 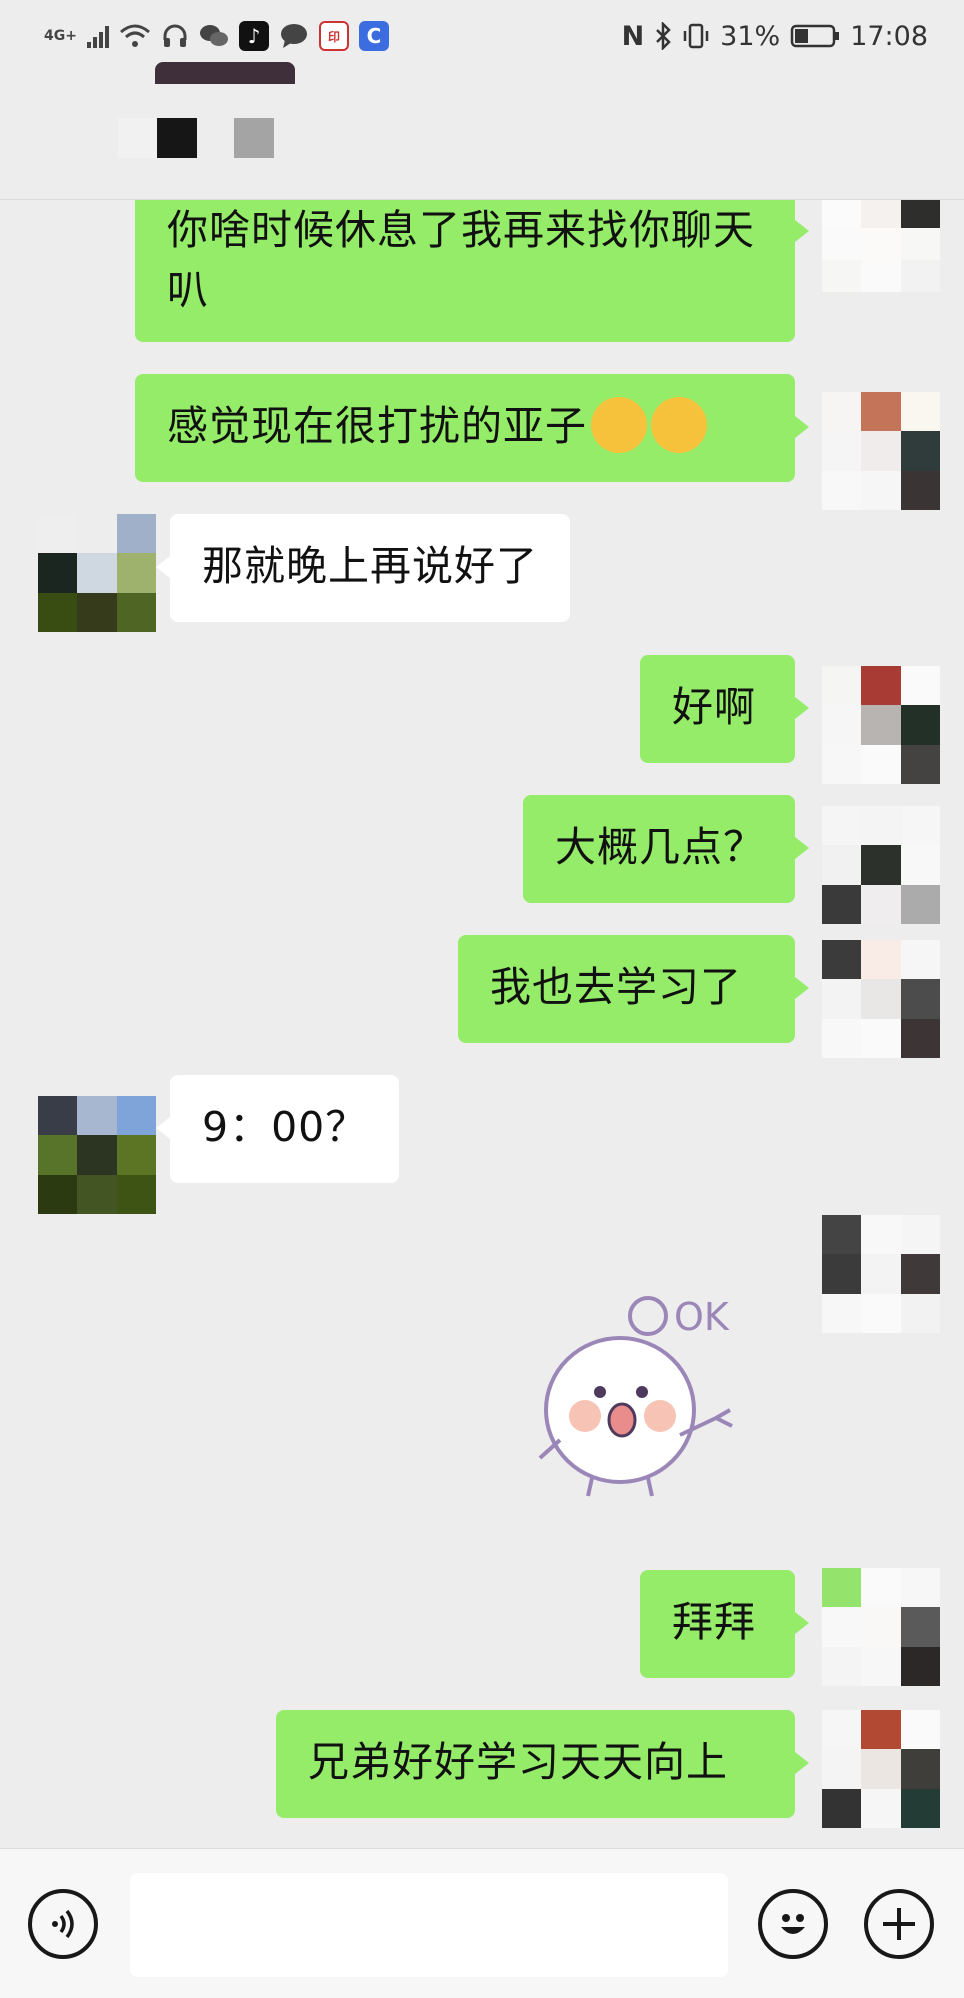 I want to click on message-bubble: 好啊, so click(x=724, y=709).